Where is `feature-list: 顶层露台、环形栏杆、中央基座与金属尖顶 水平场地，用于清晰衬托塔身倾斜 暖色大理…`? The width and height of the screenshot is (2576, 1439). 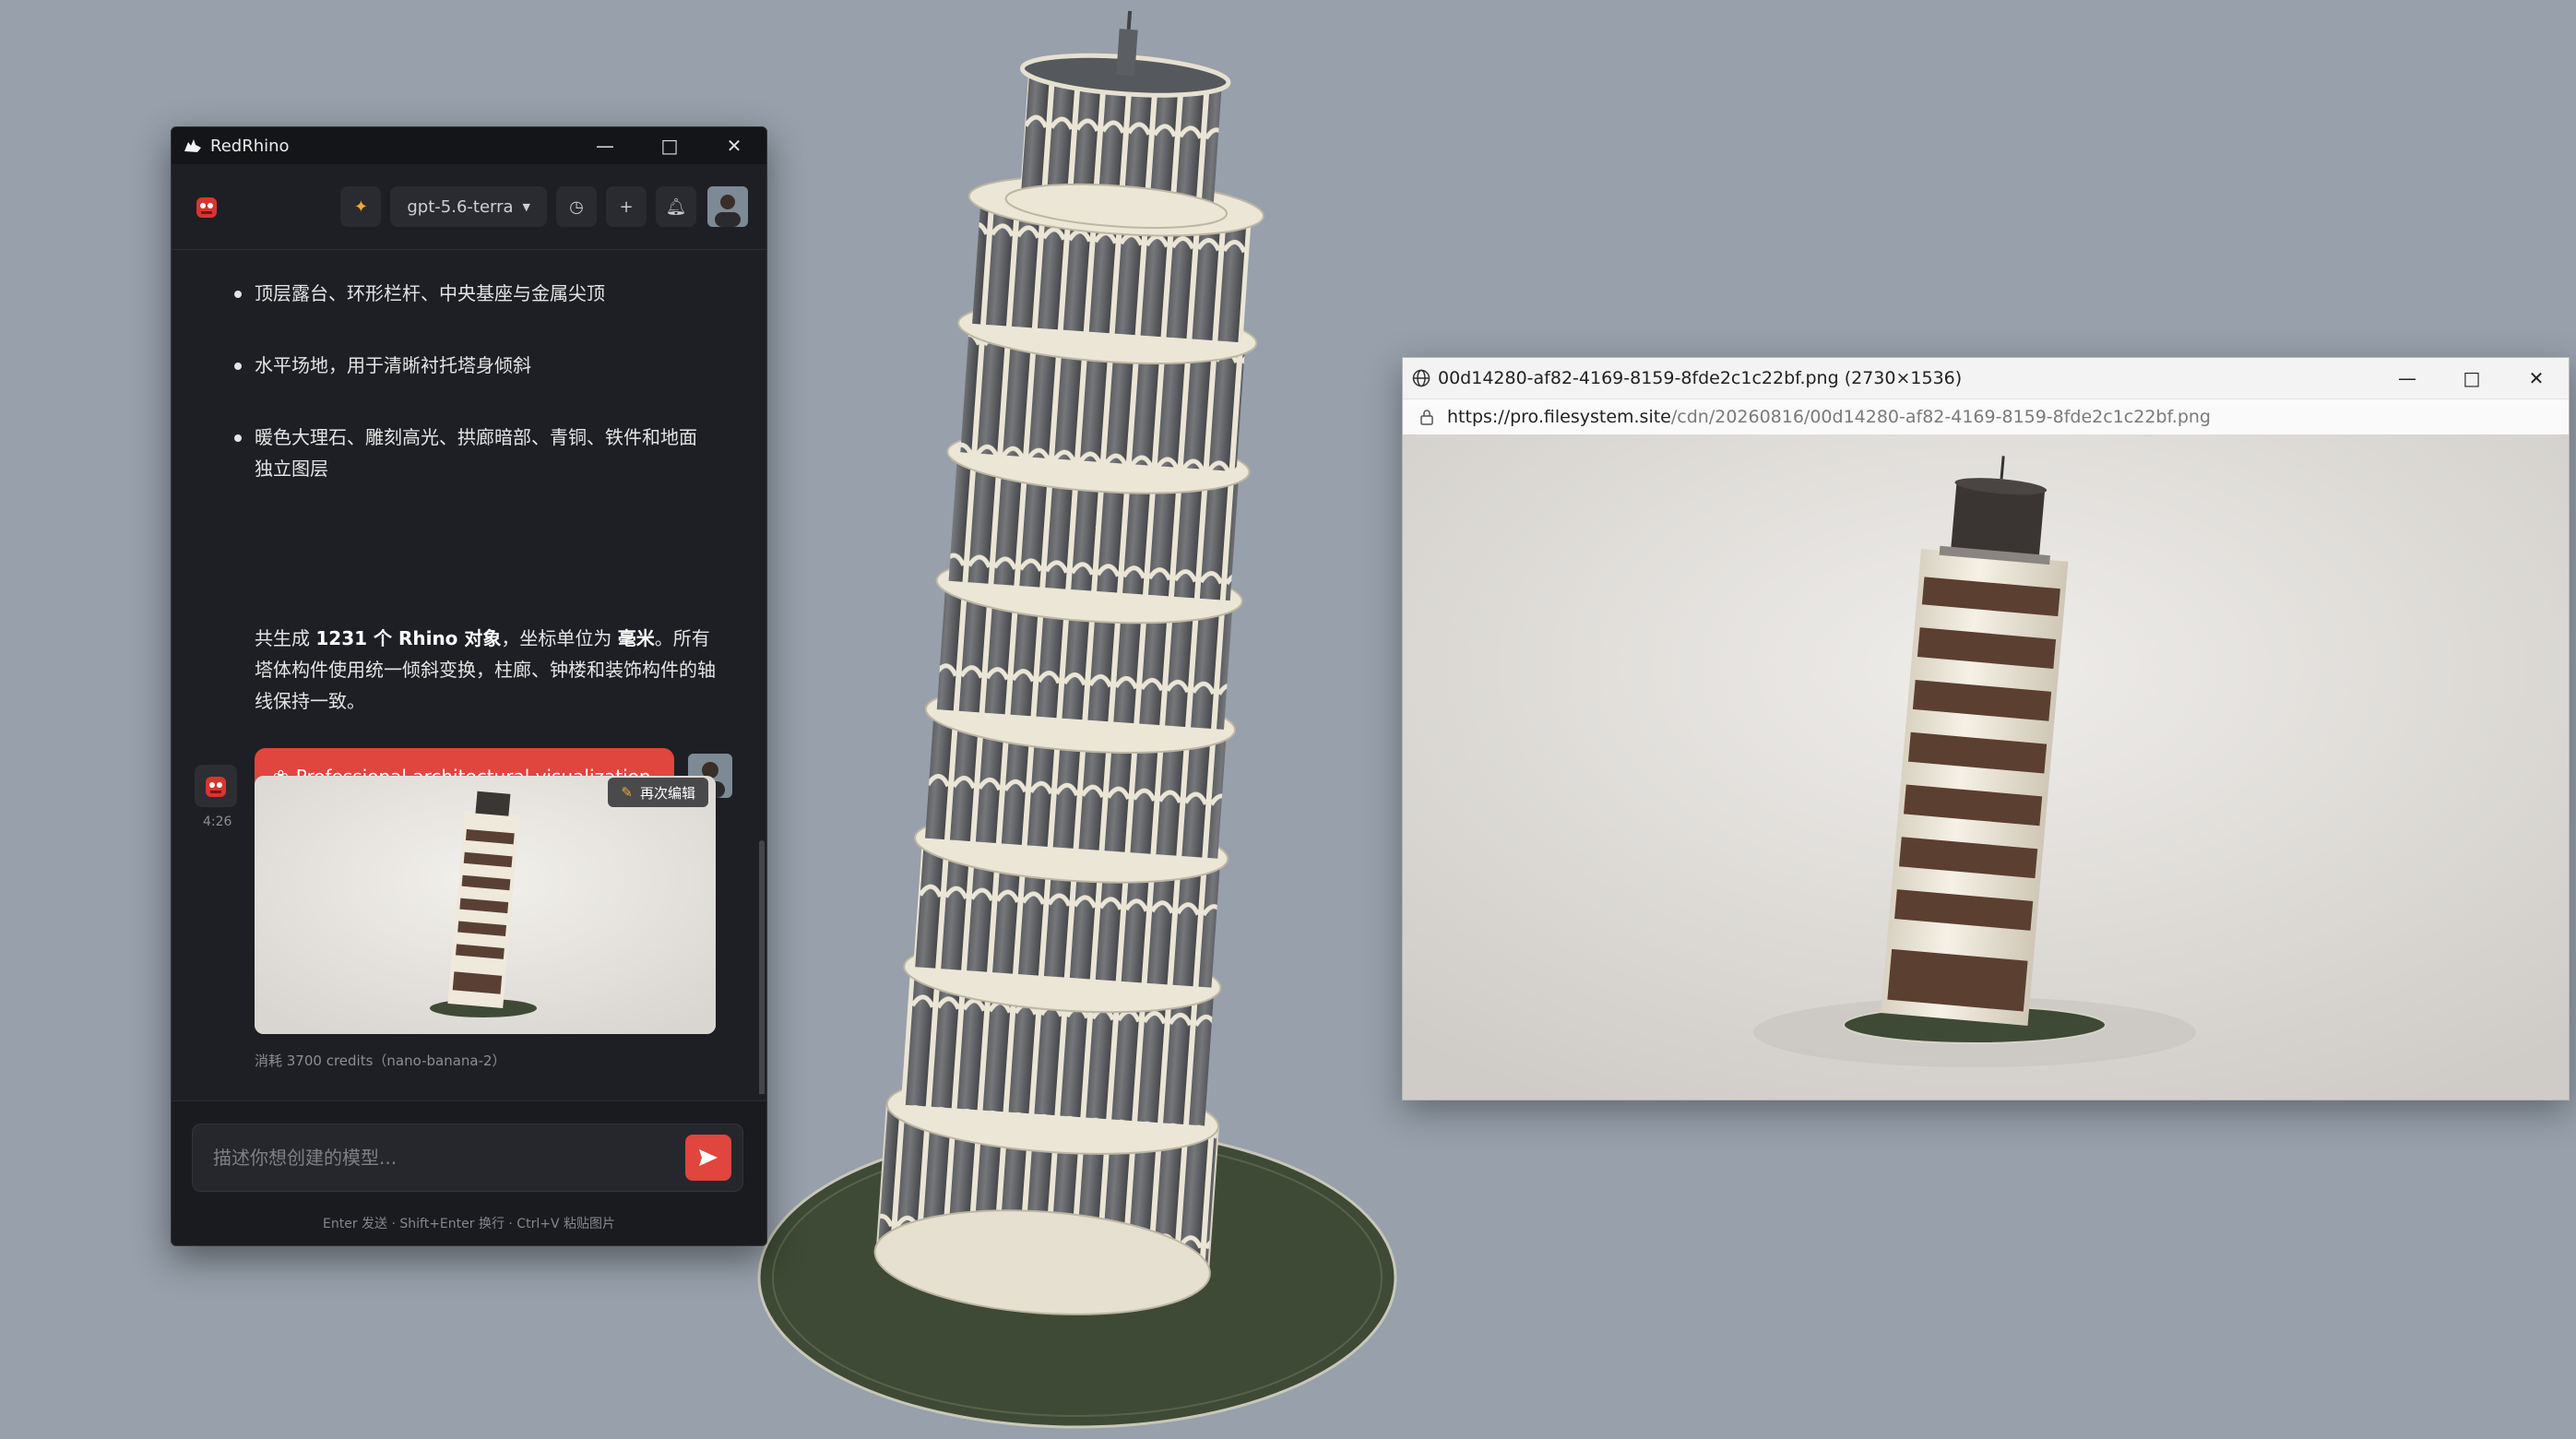
feature-list: 顶层露台、环形栏杆、中央基座与金属尖顶 水平场地，用于清晰衬托塔身倾斜 暖色大理… is located at coordinates (474, 401).